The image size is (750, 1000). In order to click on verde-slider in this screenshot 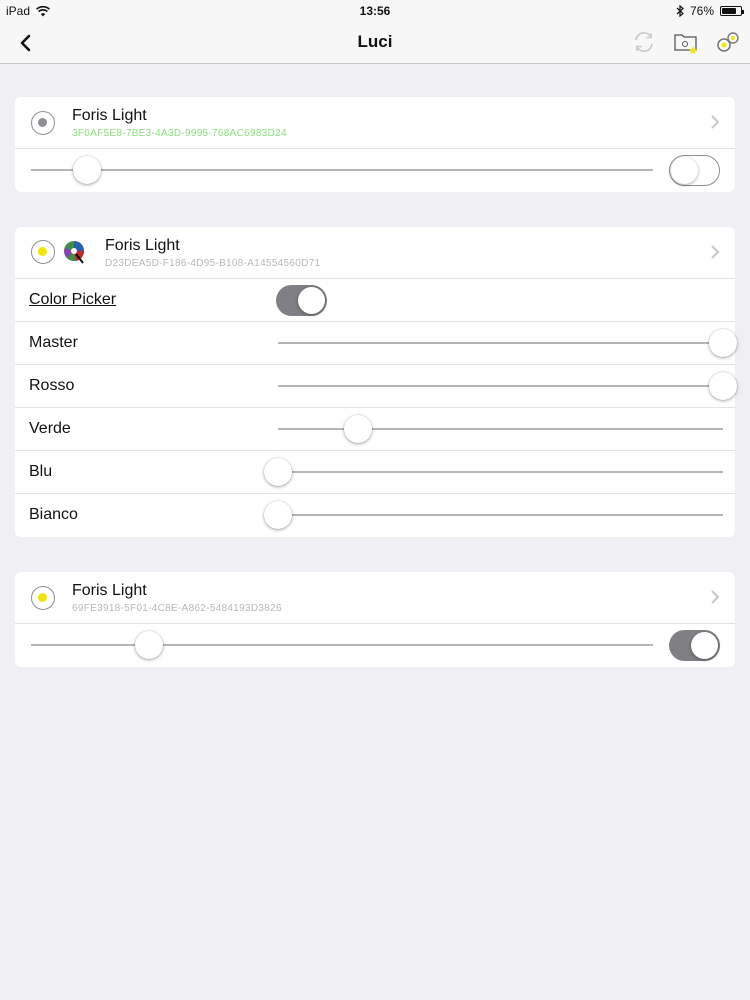, I will do `click(500, 429)`.